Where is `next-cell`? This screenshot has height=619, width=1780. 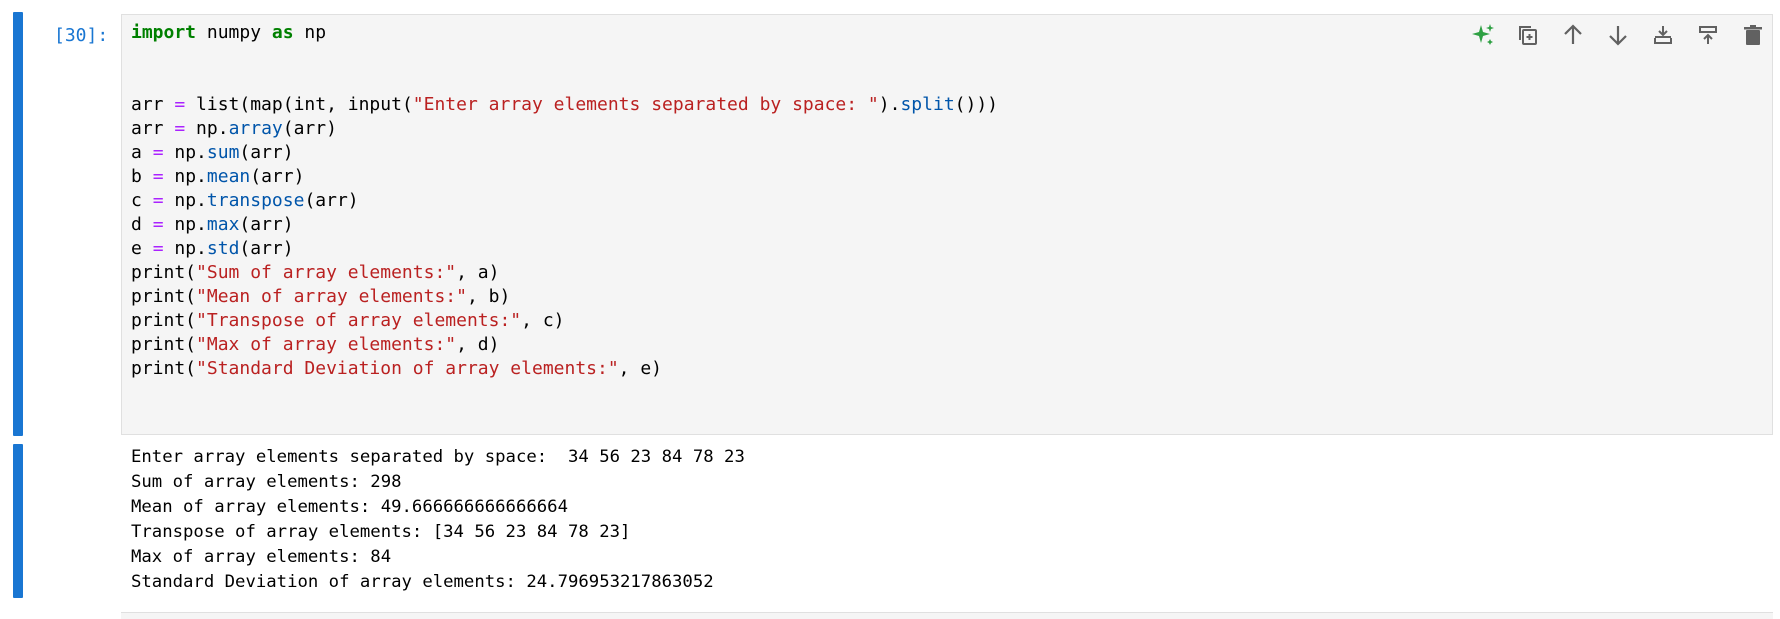
next-cell is located at coordinates (947, 615).